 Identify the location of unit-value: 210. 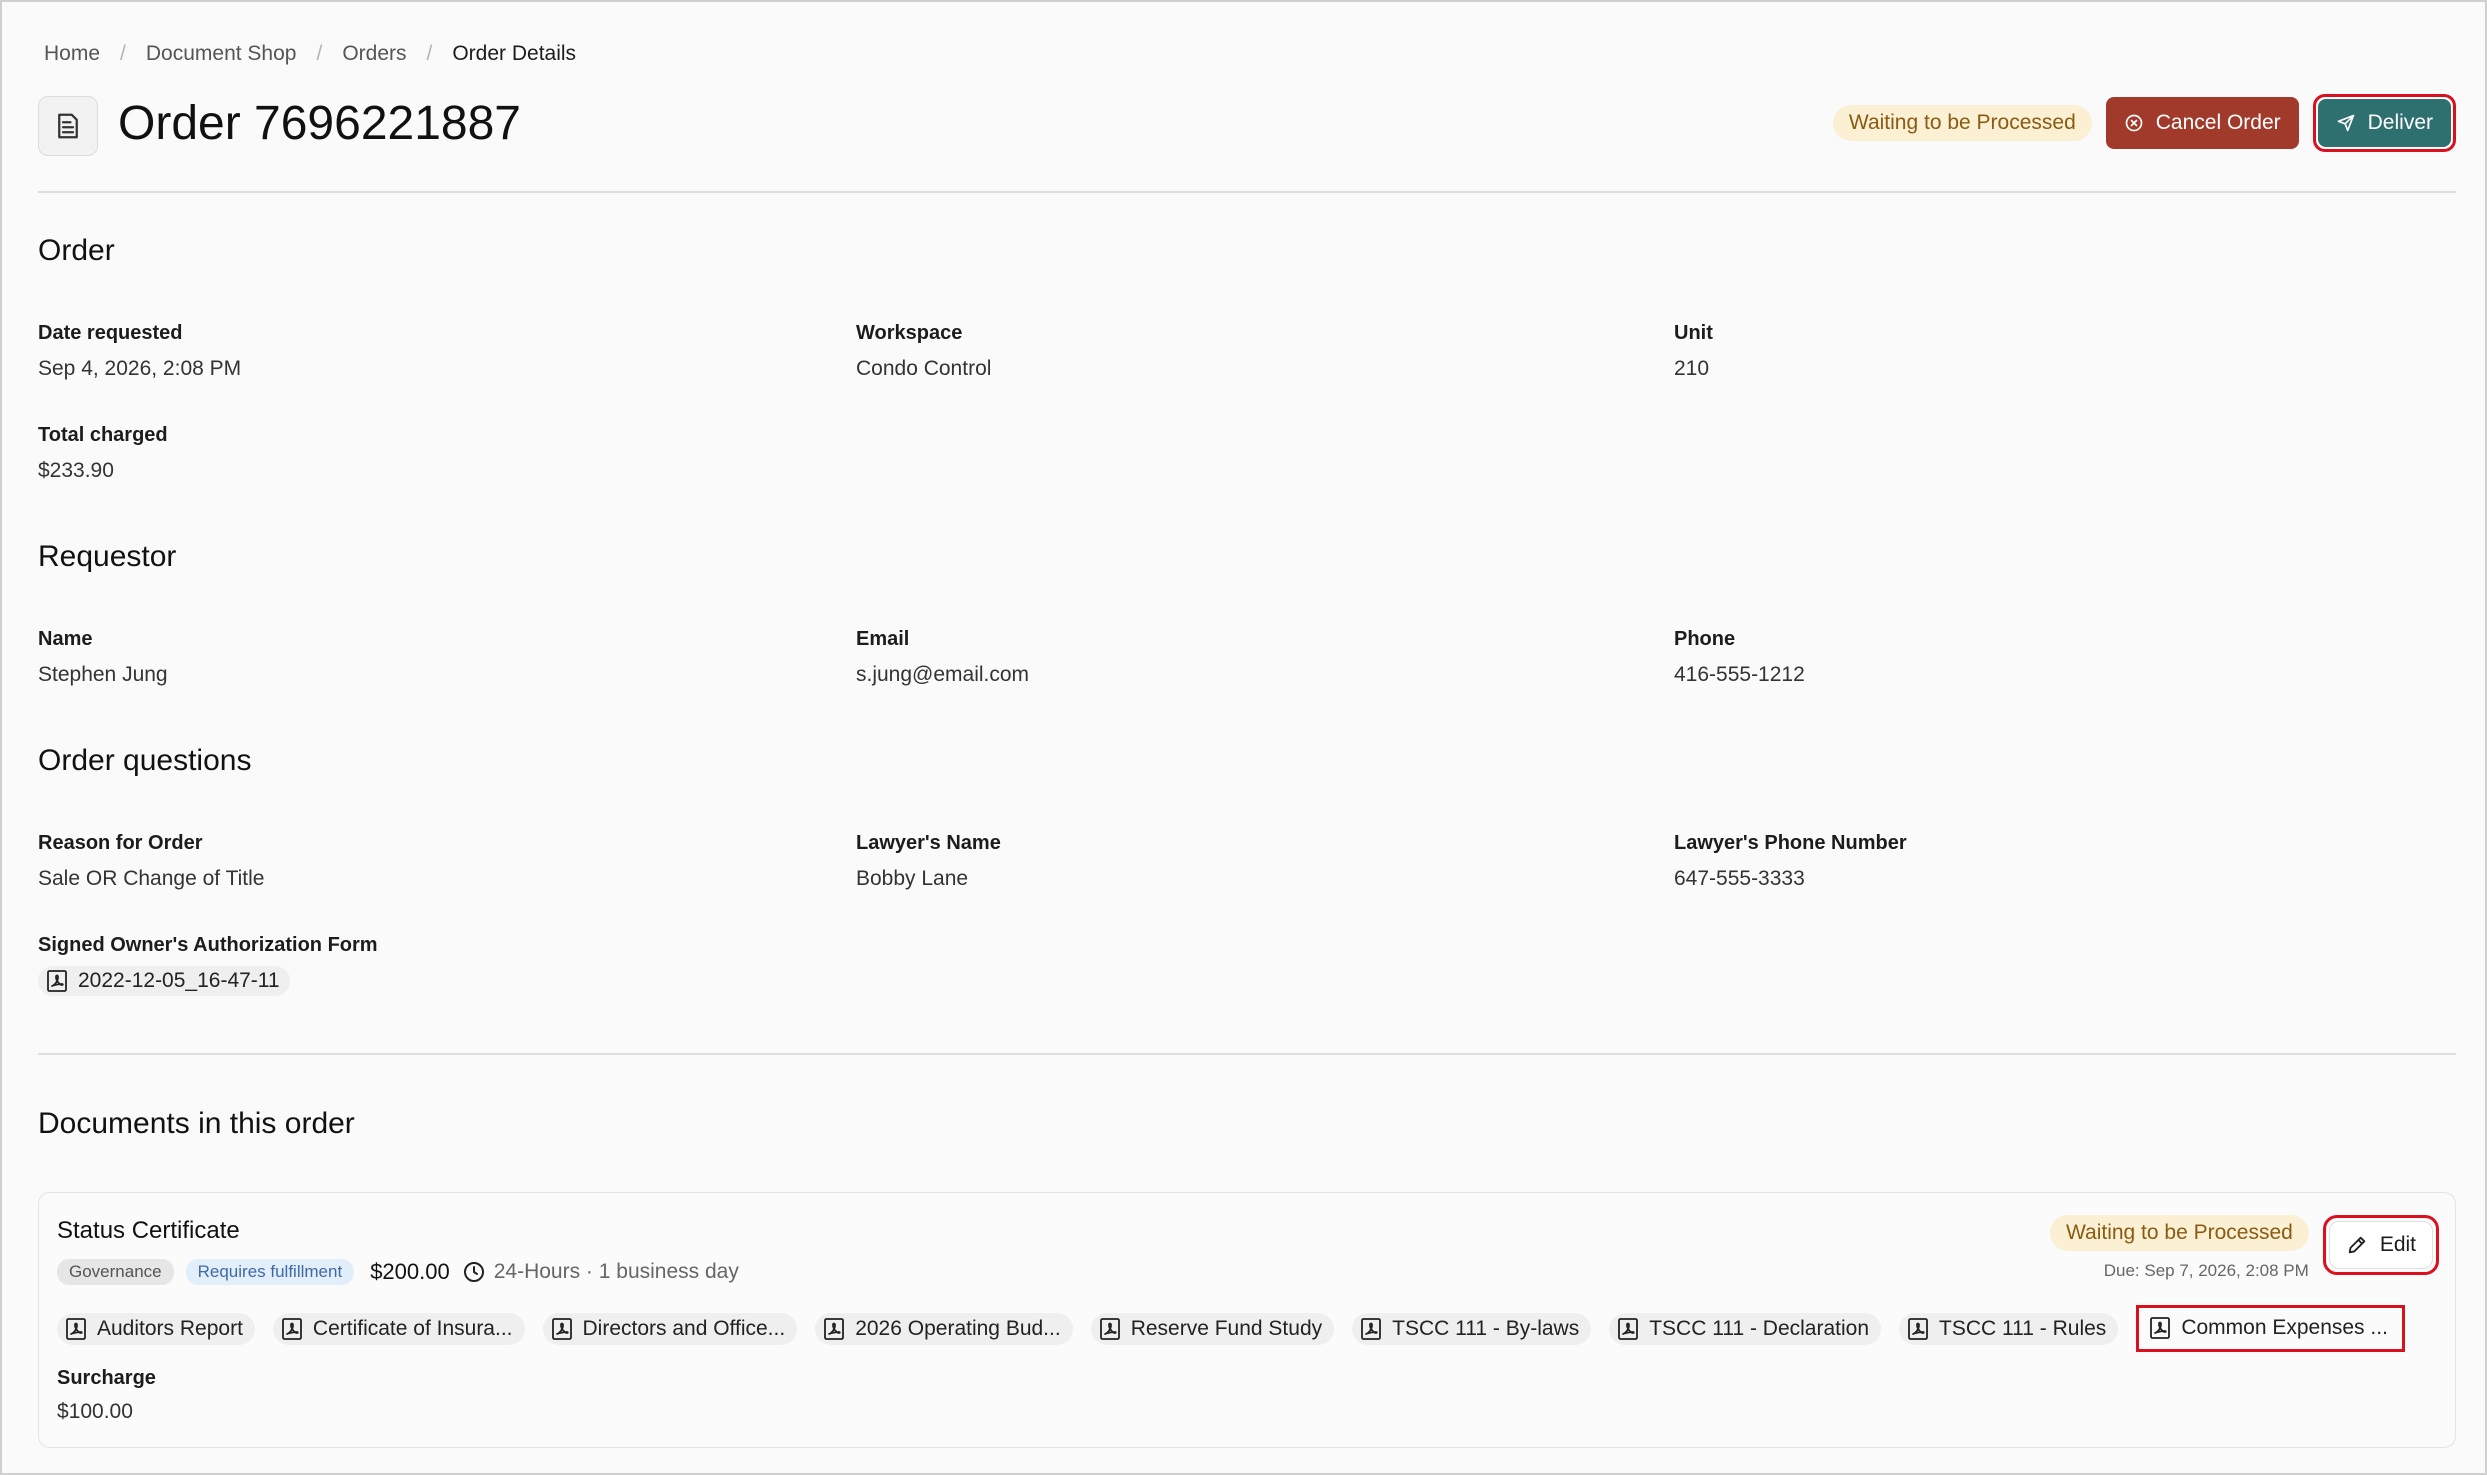
(1692, 368).